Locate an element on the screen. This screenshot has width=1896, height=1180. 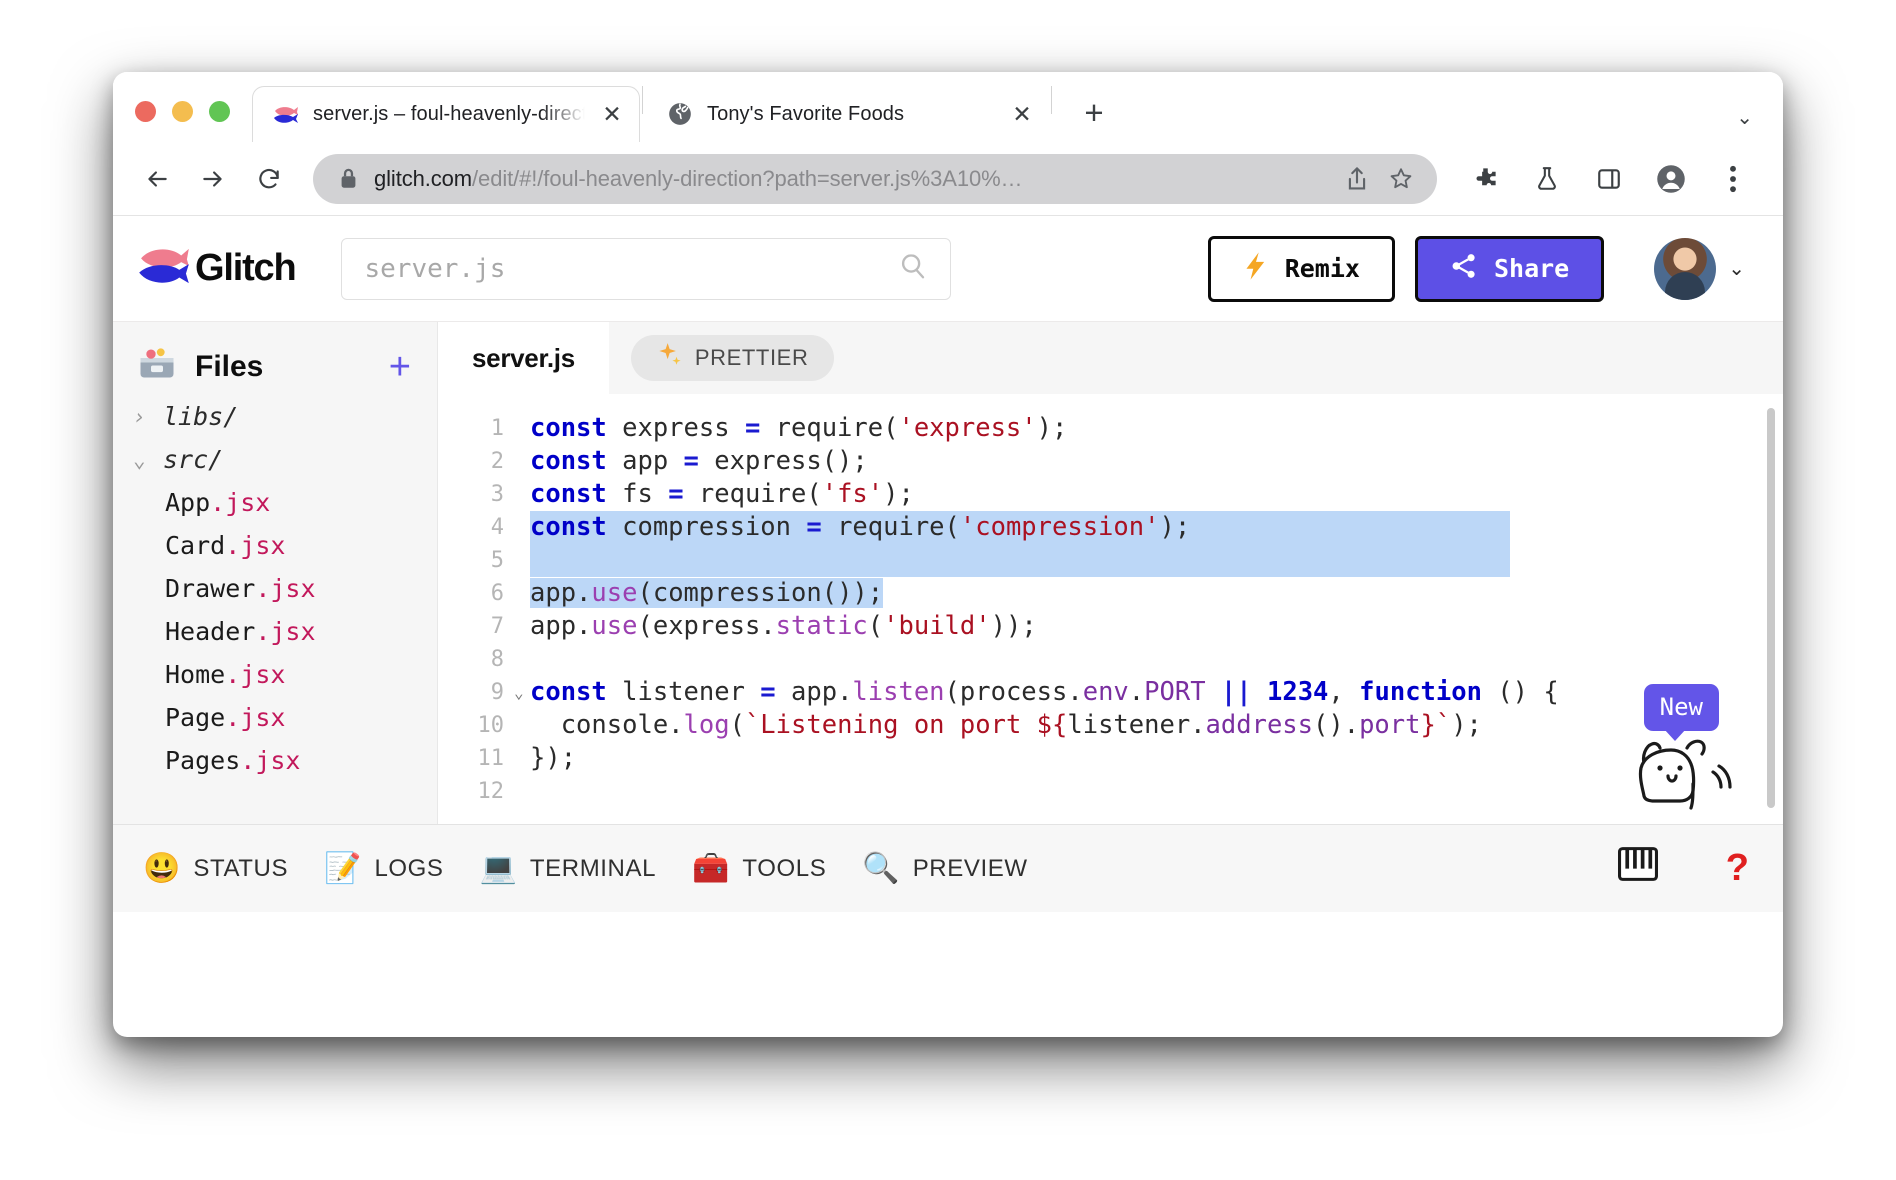
remix-button-label: Remix is located at coordinates (1322, 268).